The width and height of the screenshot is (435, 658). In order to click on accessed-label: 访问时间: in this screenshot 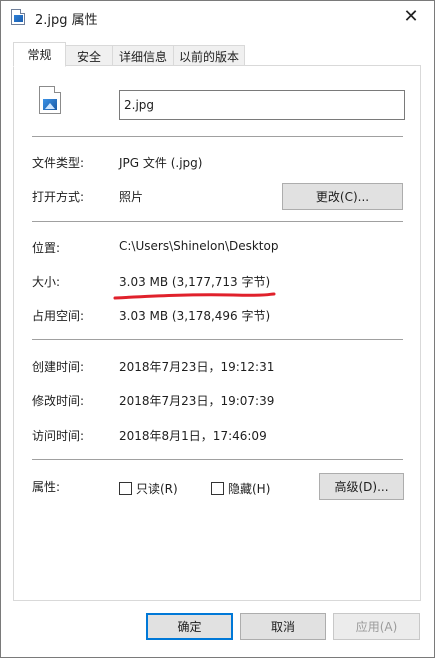, I will do `click(58, 436)`.